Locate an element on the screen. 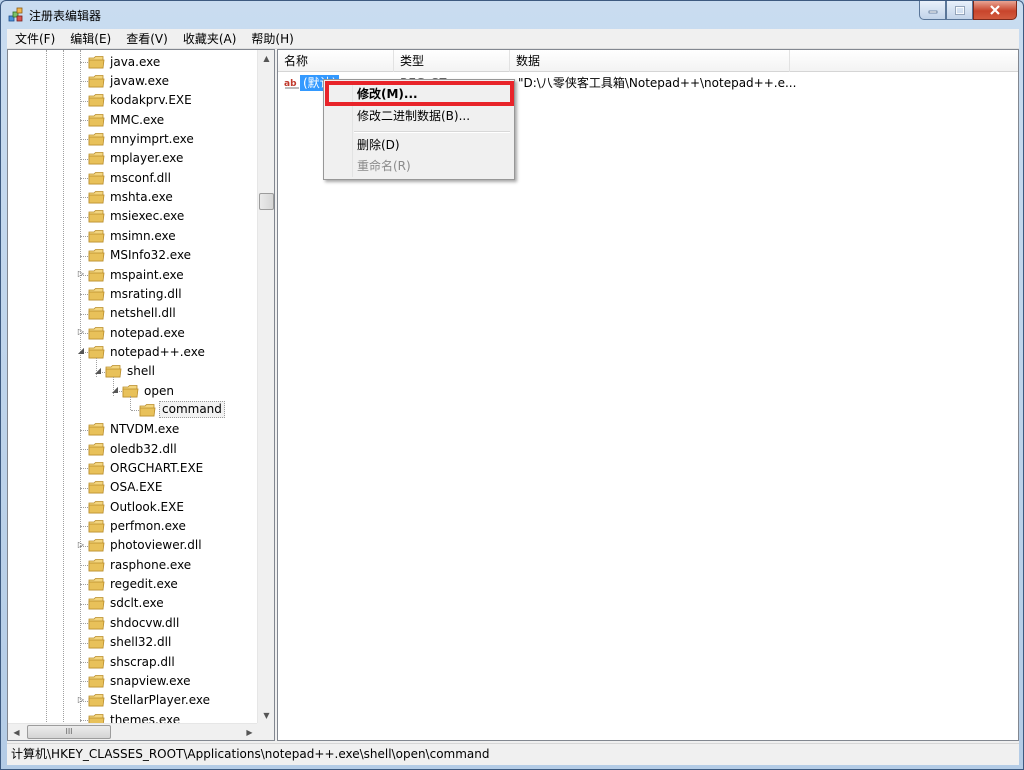 The height and width of the screenshot is (770, 1024). tree-item: MSInfo32.exe is located at coordinates (140, 255).